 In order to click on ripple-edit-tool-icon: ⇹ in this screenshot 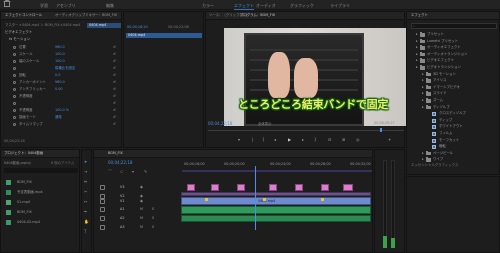, I will do `click(85, 182)`.